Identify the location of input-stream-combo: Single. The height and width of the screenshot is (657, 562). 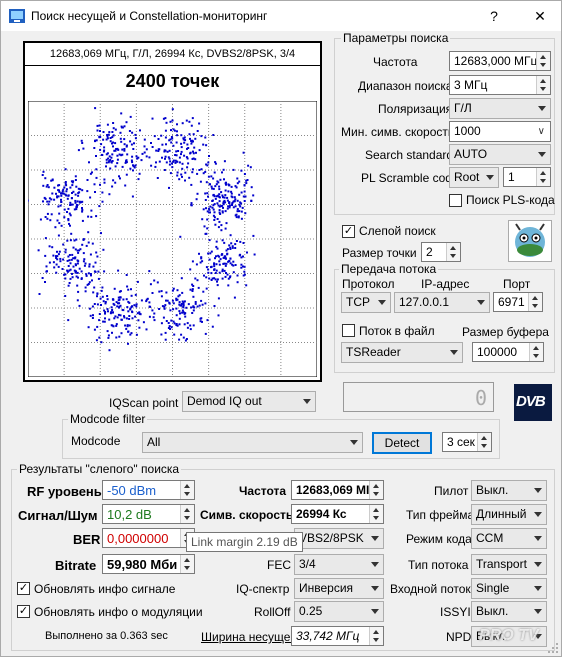
(509, 588).